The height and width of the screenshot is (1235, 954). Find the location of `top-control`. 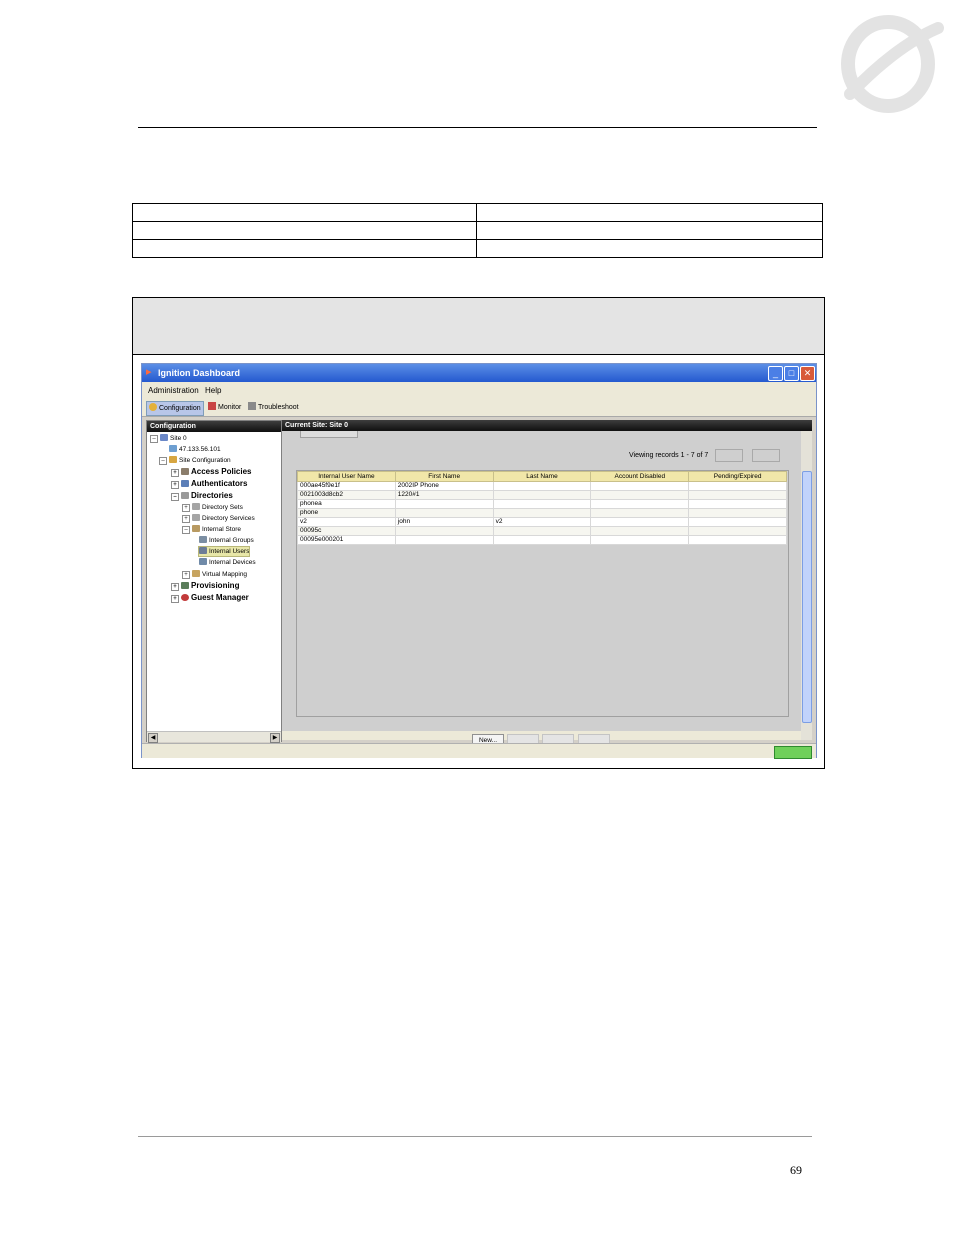

top-control is located at coordinates (329, 434).